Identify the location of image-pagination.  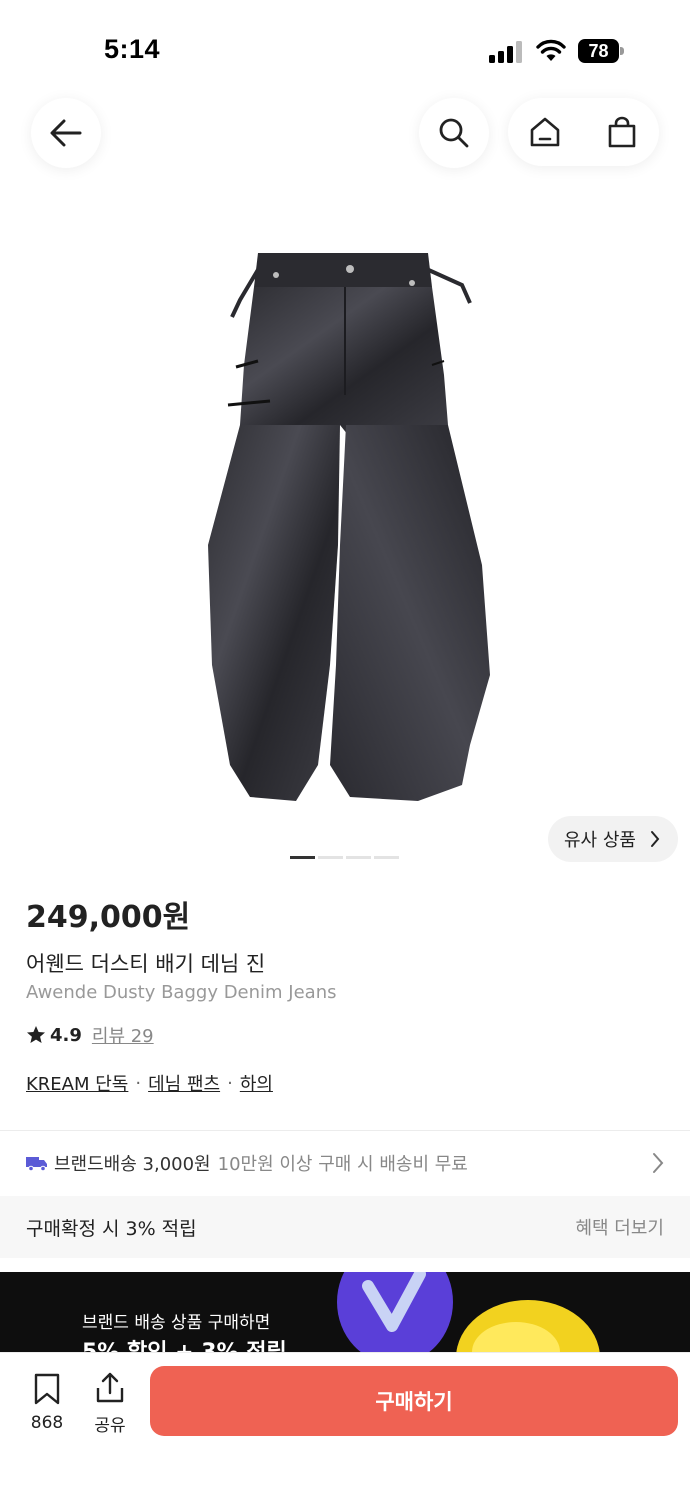
(344, 857).